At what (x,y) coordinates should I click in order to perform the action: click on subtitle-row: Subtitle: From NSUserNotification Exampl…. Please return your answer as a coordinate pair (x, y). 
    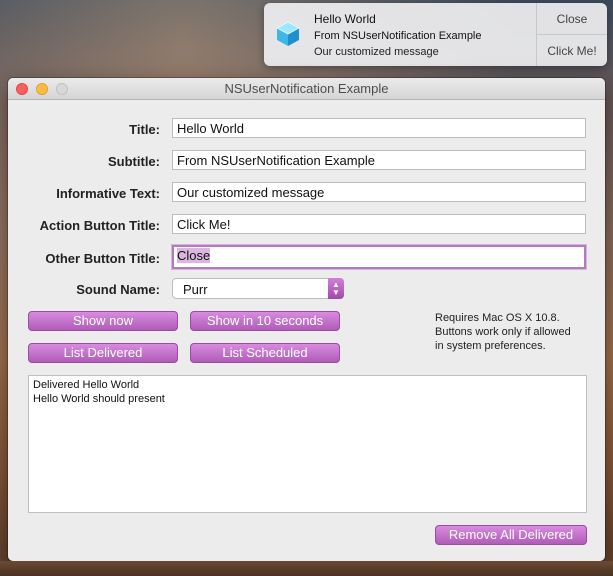
    Looking at the image, I should click on (306, 161).